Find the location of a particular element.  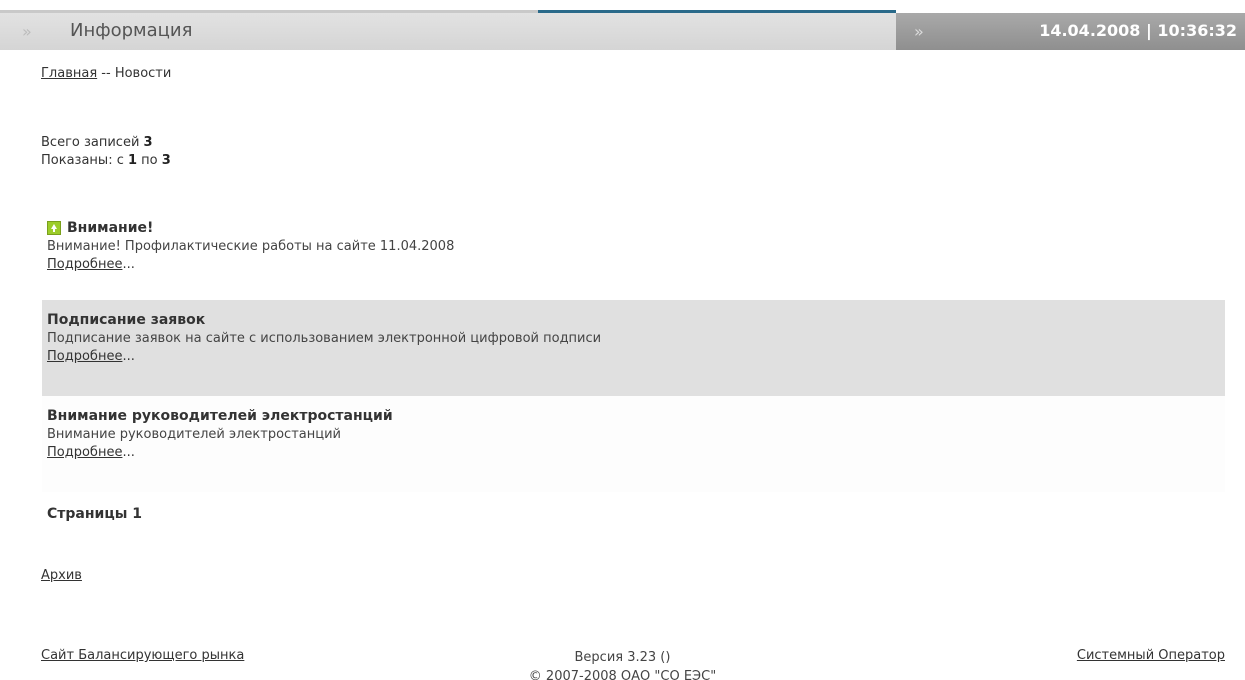

news-title: Подписание заявок is located at coordinates (126, 320).